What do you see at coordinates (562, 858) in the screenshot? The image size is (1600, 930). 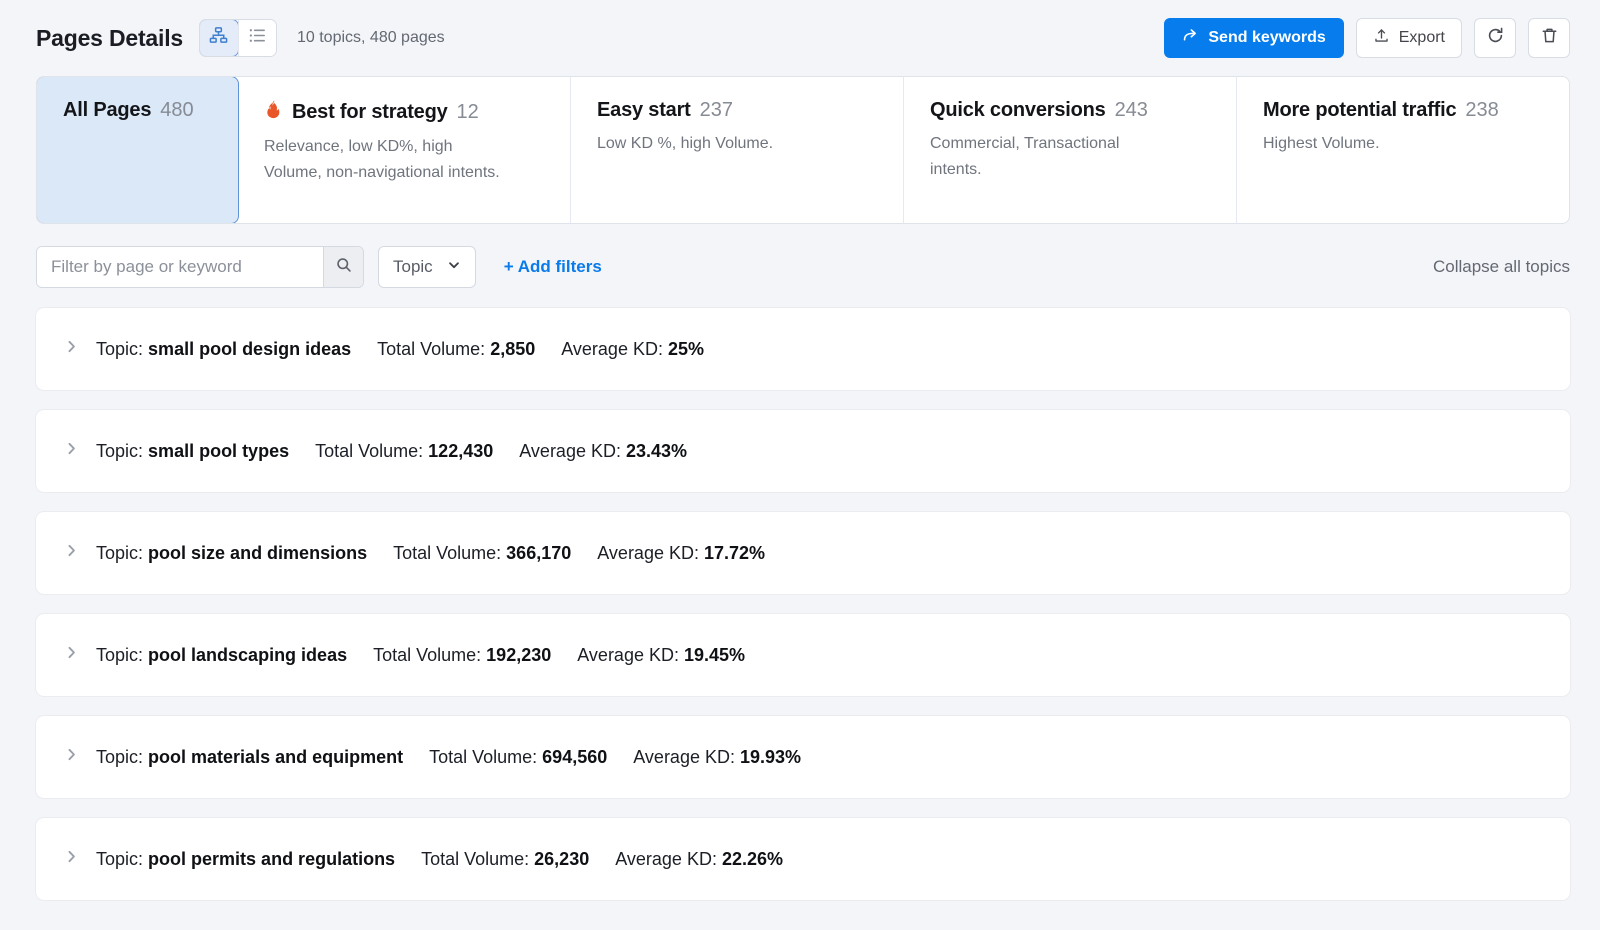 I see `total-volume-value: 26,230` at bounding box center [562, 858].